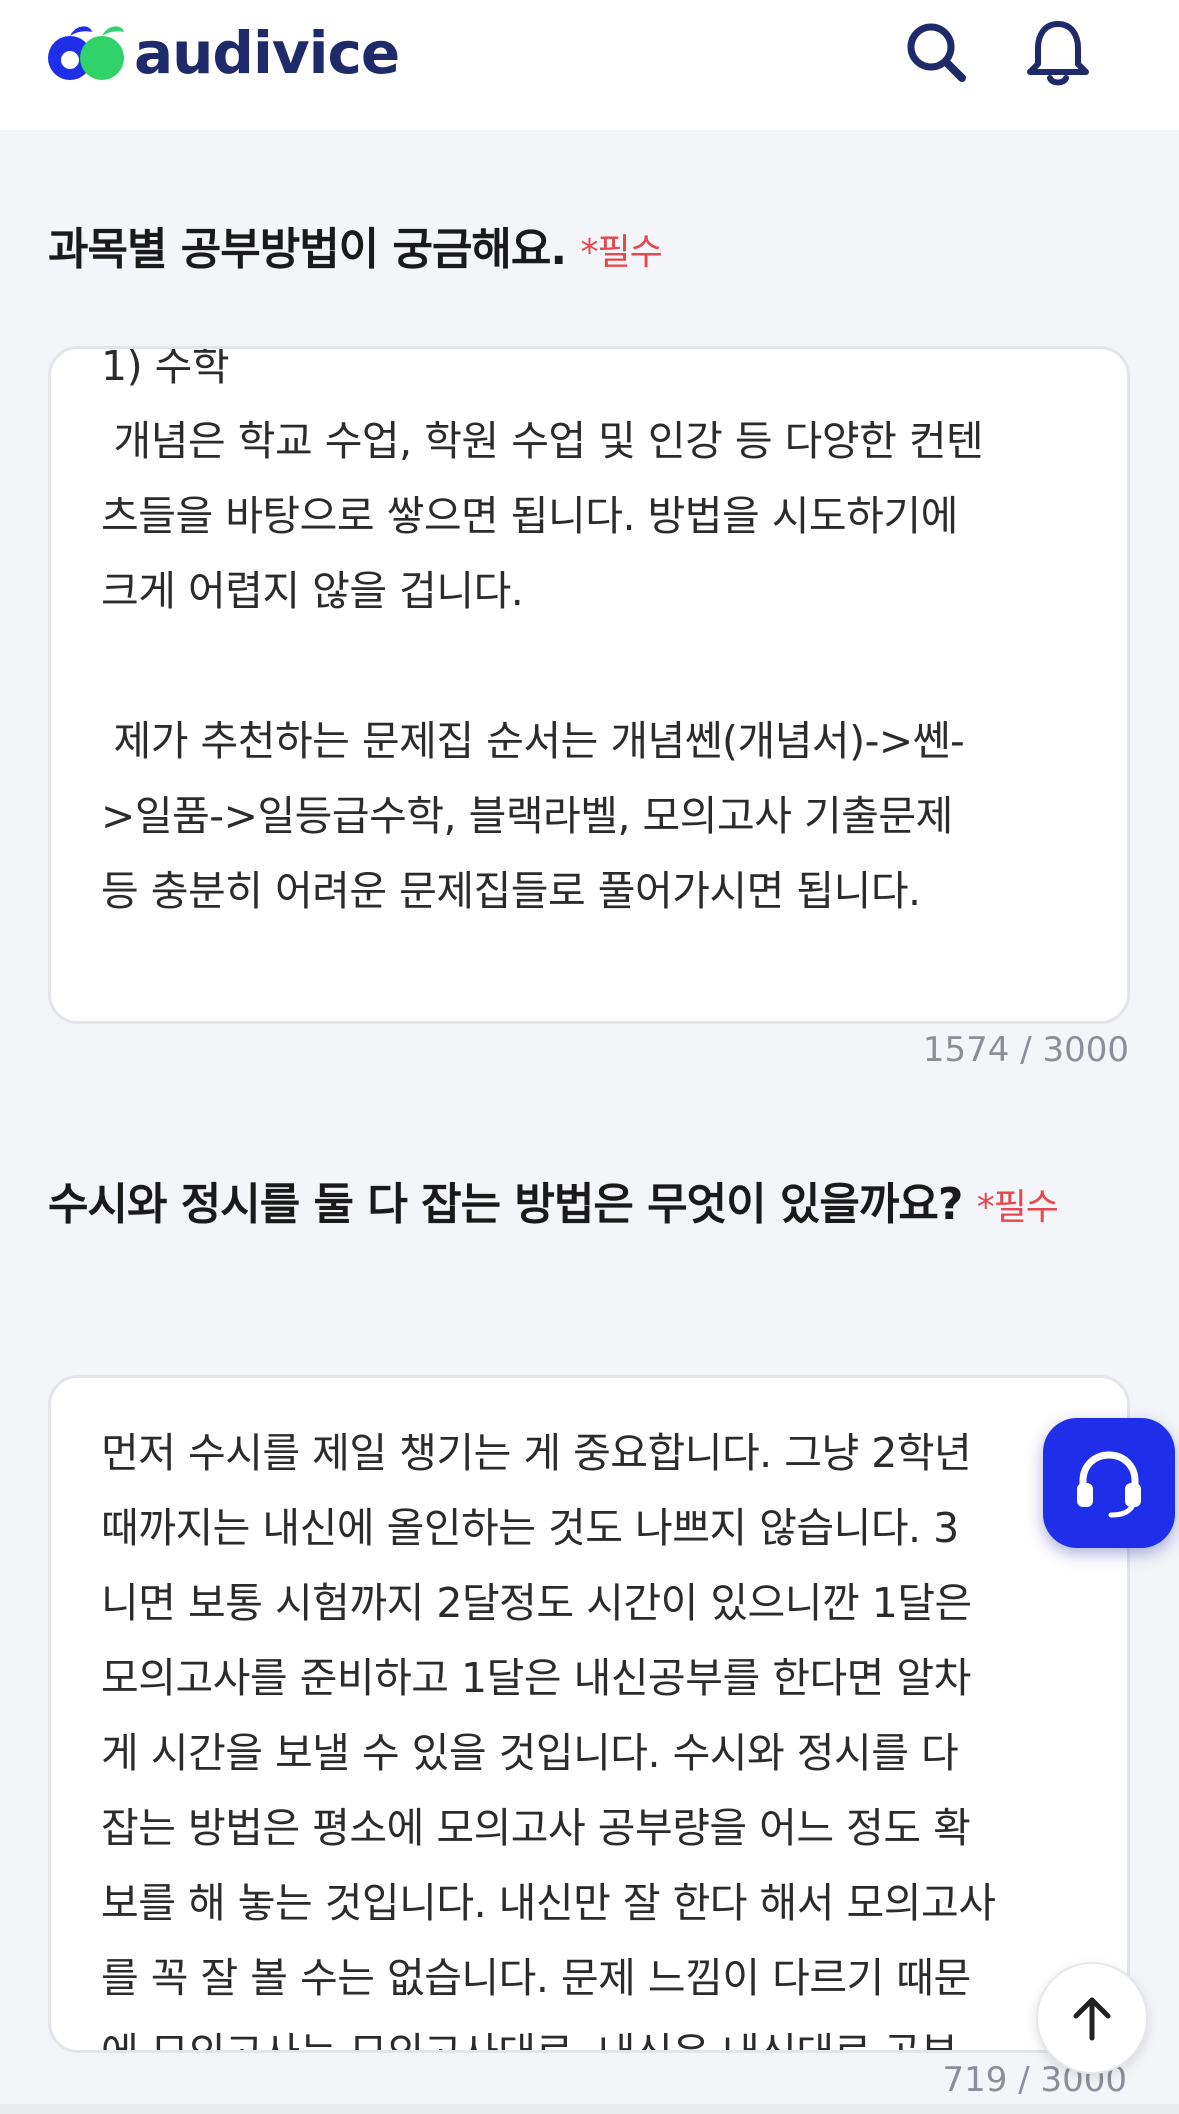  I want to click on search-button, so click(936, 52).